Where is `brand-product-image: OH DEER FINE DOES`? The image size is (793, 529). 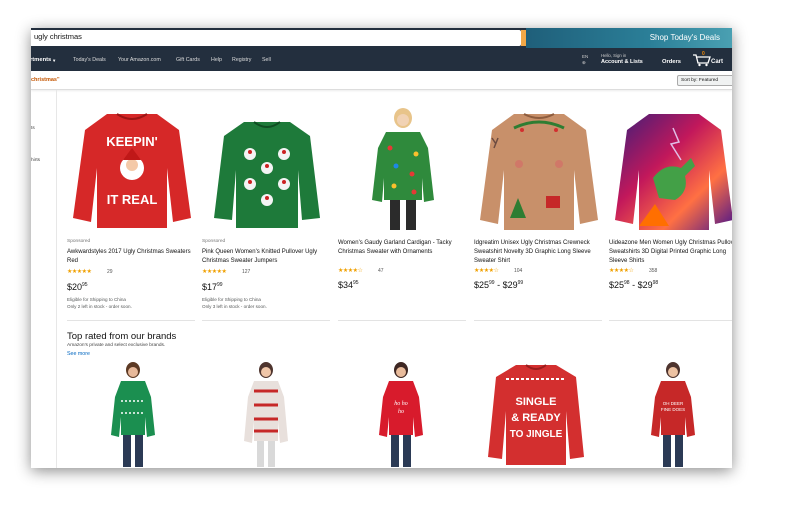 brand-product-image: OH DEER FINE DOES is located at coordinates (673, 414).